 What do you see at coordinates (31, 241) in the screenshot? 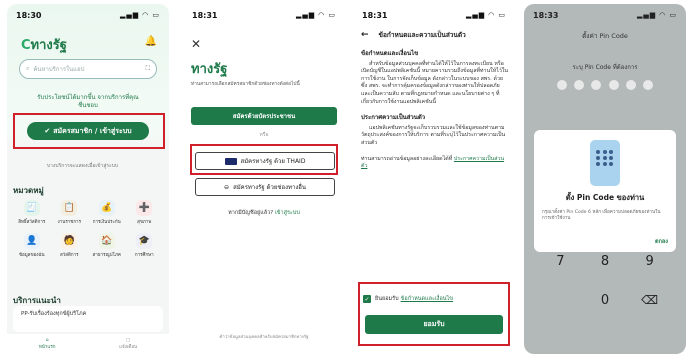
I see `category-icon: 👤` at bounding box center [31, 241].